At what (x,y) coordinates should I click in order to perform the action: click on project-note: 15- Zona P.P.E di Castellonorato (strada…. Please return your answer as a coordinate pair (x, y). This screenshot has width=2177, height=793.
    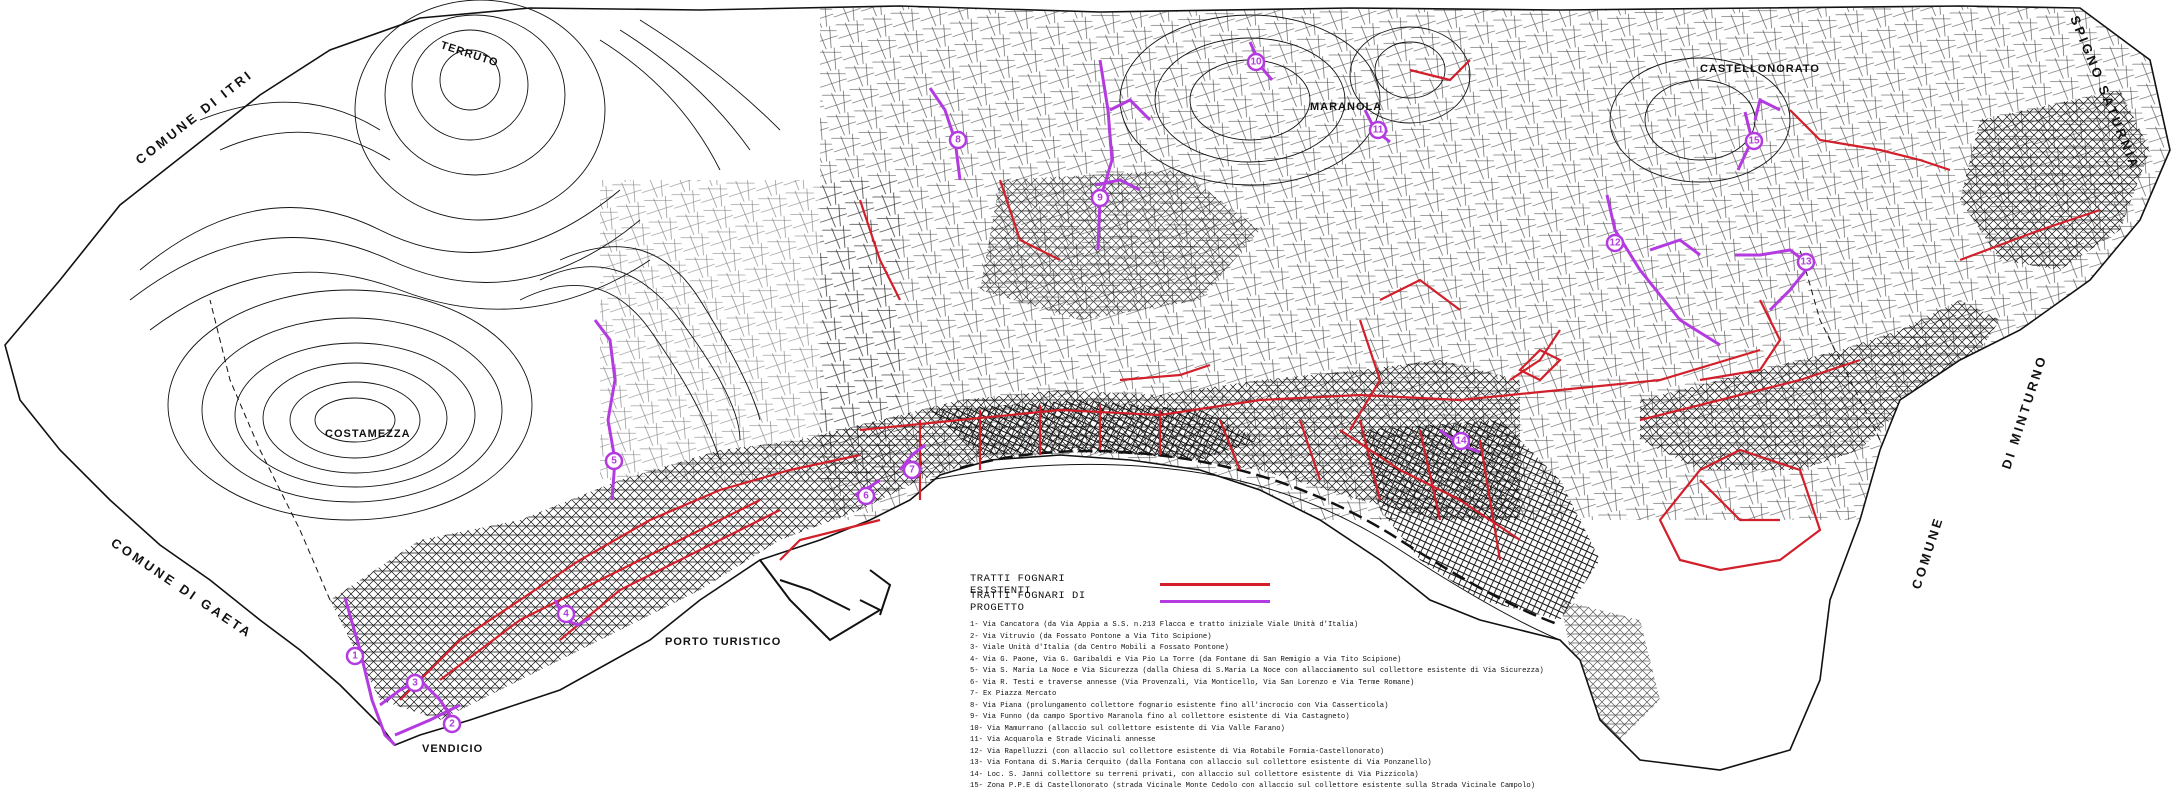
    Looking at the image, I should click on (1253, 786).